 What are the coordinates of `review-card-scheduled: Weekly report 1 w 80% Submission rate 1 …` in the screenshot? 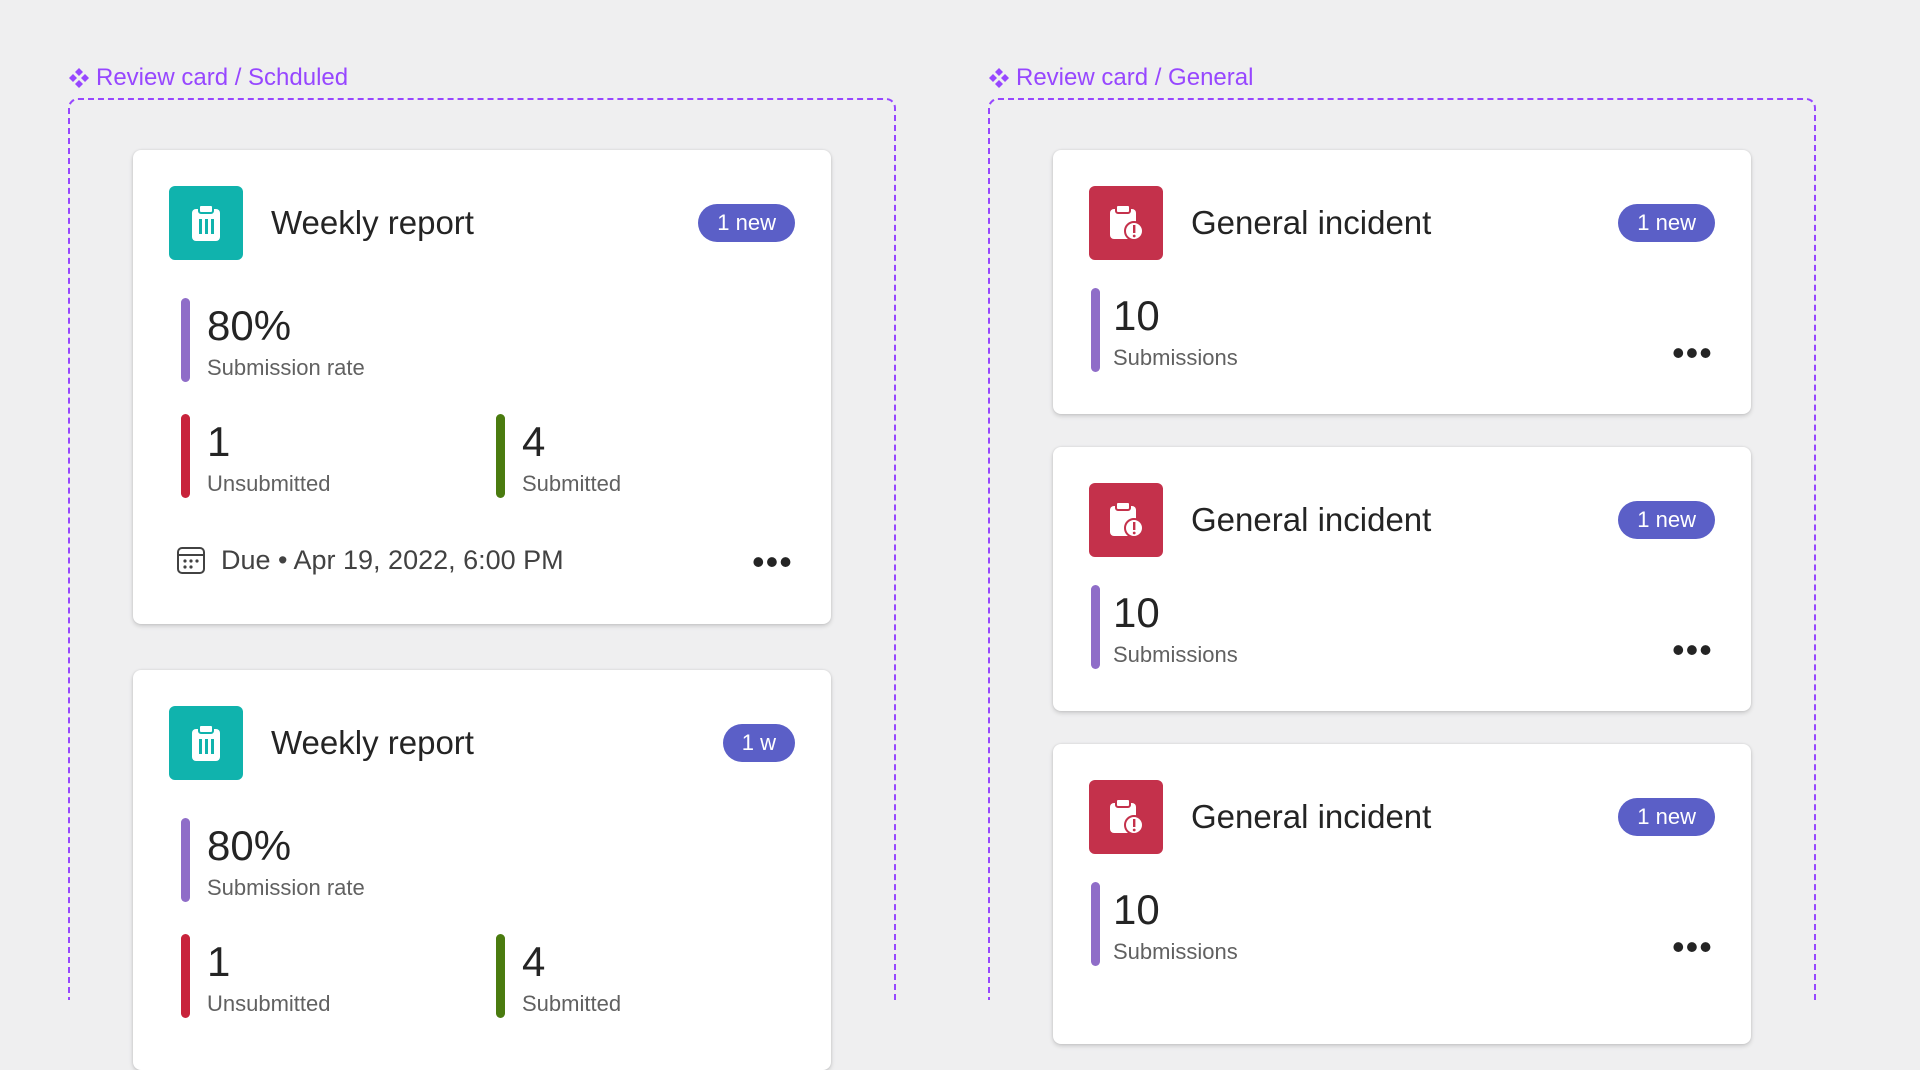 It's located at (482, 870).